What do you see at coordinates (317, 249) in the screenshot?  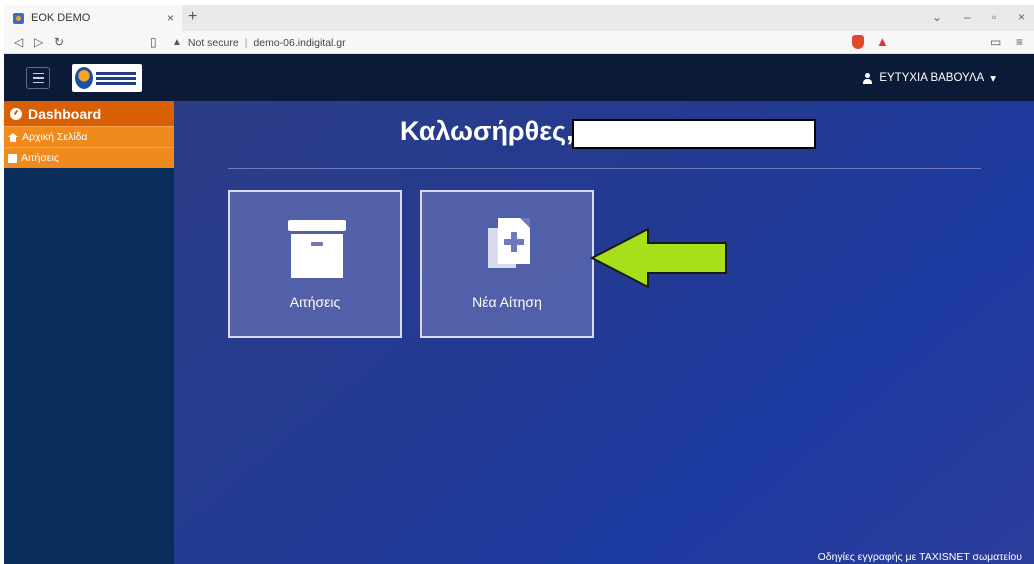 I see `archive-icon` at bounding box center [317, 249].